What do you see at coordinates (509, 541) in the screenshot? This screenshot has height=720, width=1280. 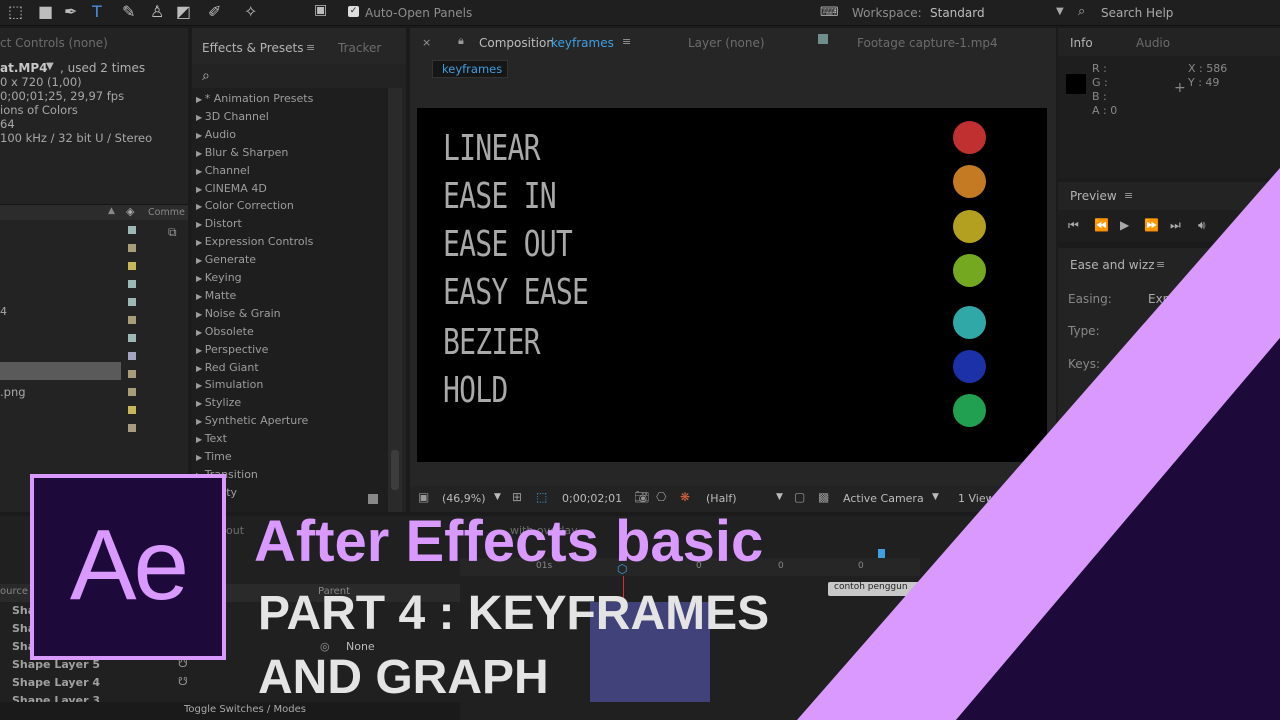 I see `video-title: After Effects basic` at bounding box center [509, 541].